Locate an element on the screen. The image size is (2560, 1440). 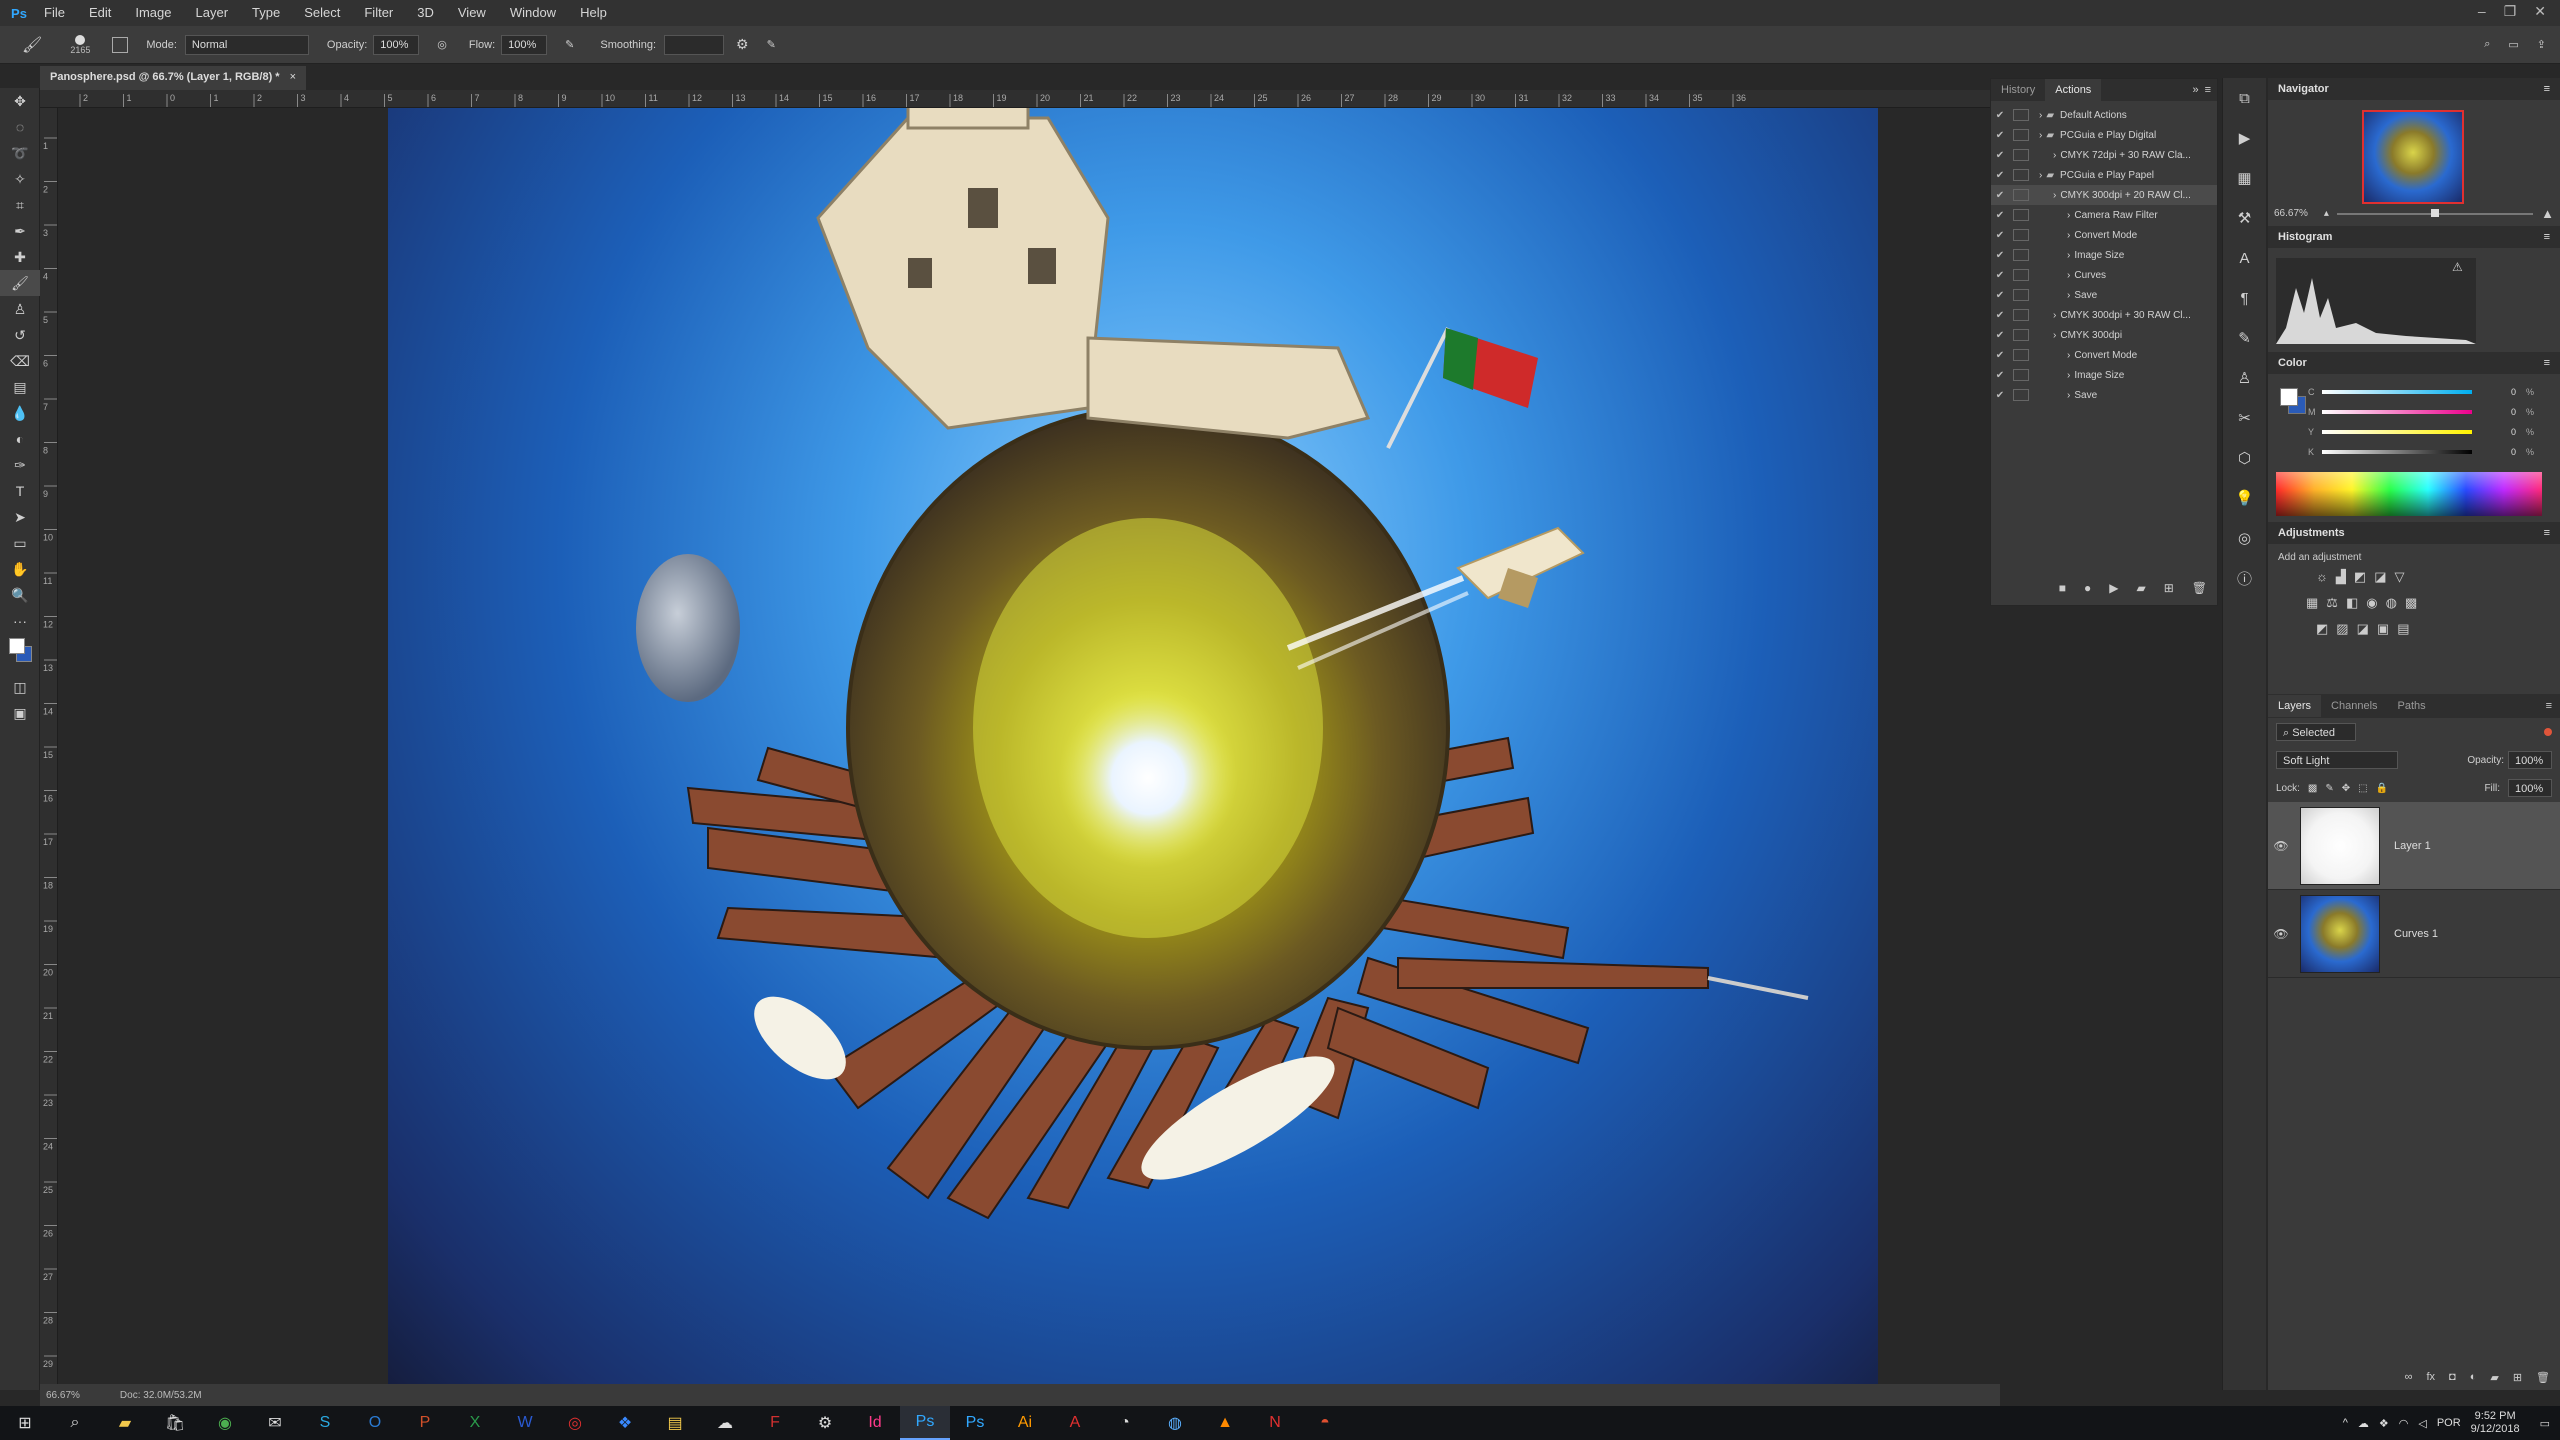
history-brush-icon: ↺ is located at coordinates (20, 335).